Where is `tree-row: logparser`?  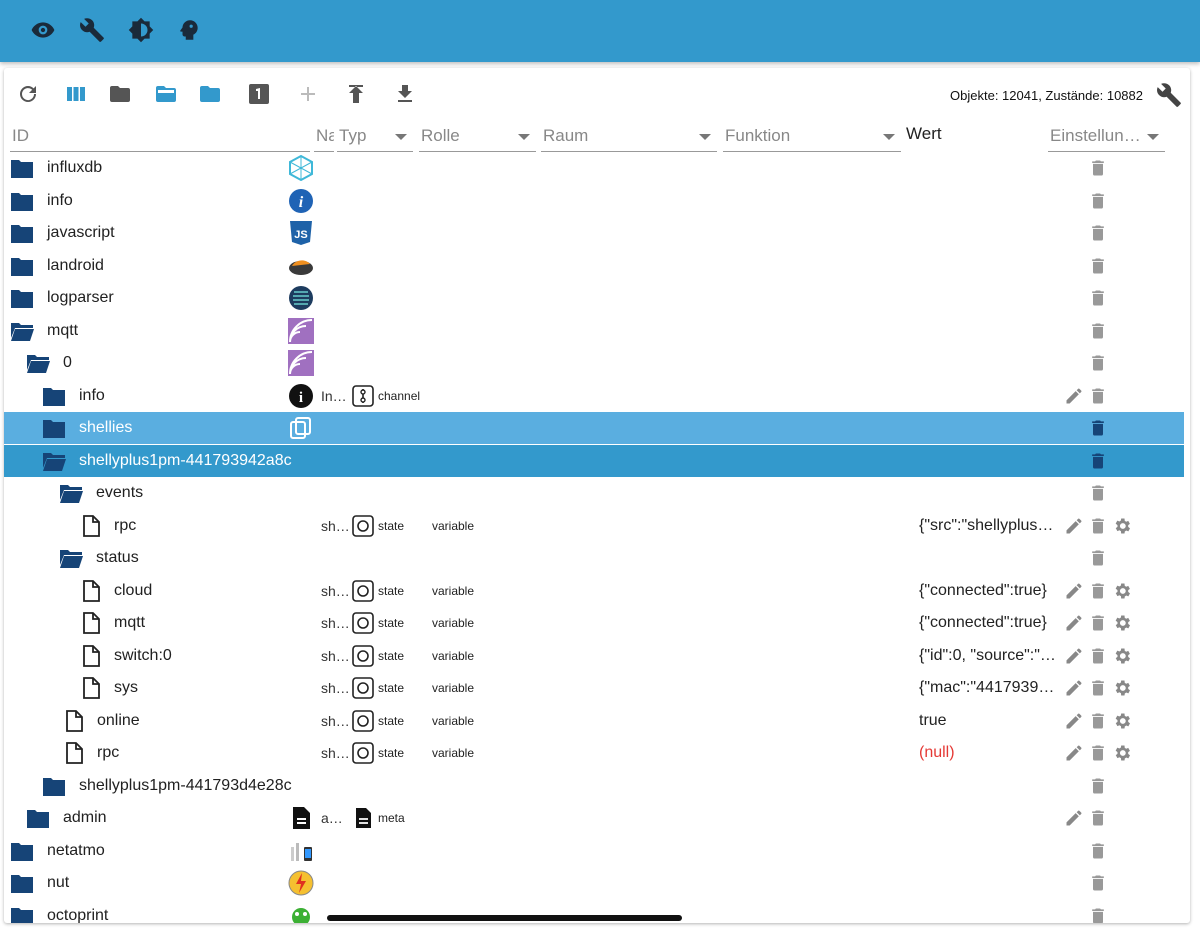 tree-row: logparser is located at coordinates (594, 298).